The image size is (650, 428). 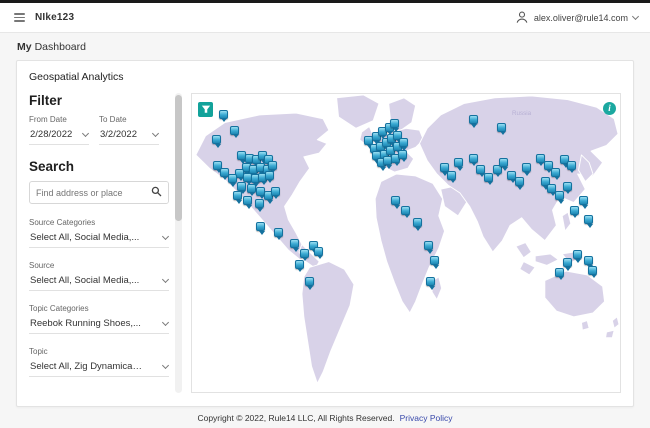 What do you see at coordinates (76, 77) in the screenshot?
I see `panel-title: Geospatial Analytics` at bounding box center [76, 77].